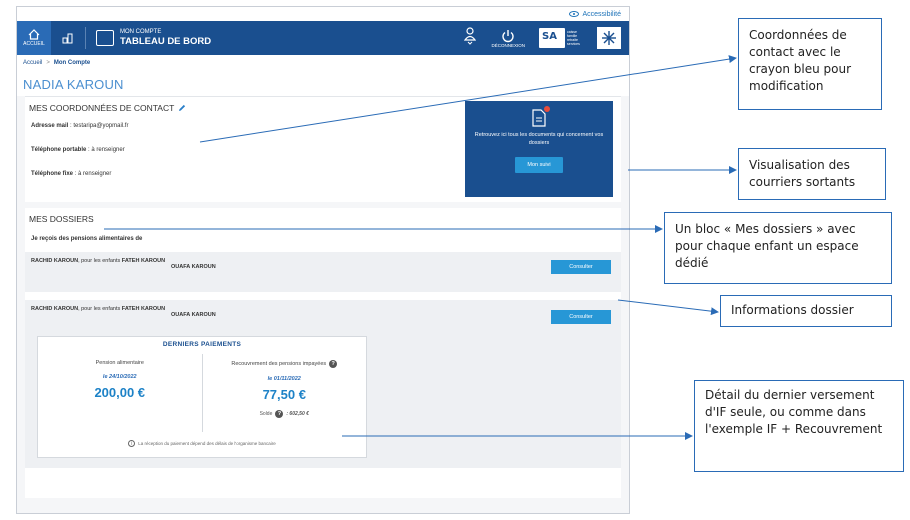 The image size is (910, 520). I want to click on sa-logo: SA caisse famille retraite services, so click(561, 38).